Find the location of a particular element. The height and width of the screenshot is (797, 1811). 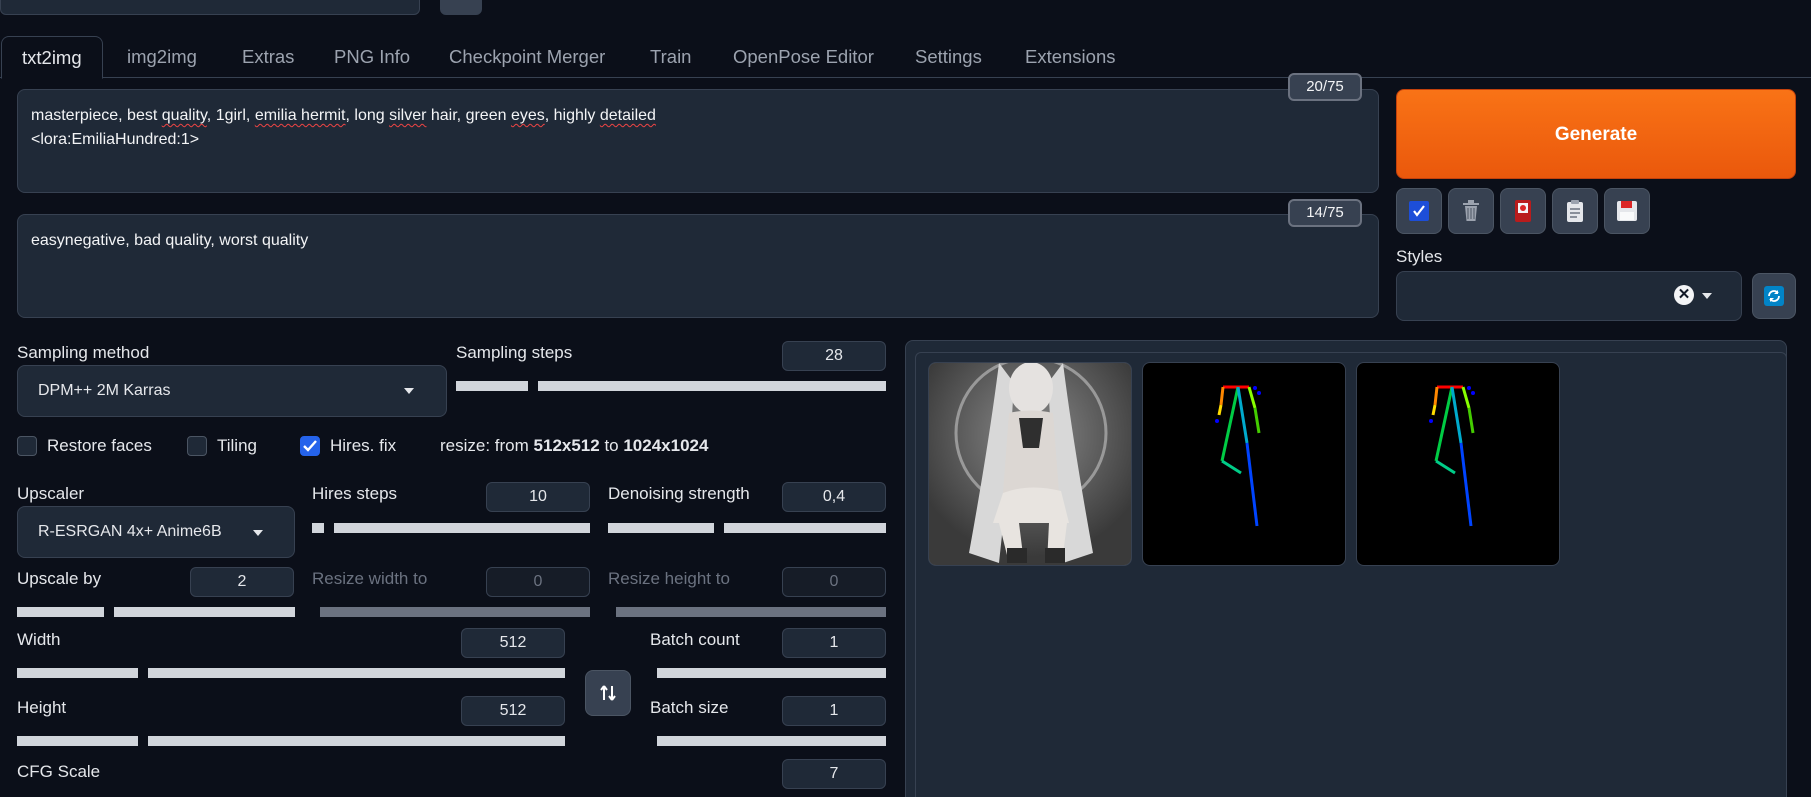

batch-size-label: Batch size is located at coordinates (689, 707).